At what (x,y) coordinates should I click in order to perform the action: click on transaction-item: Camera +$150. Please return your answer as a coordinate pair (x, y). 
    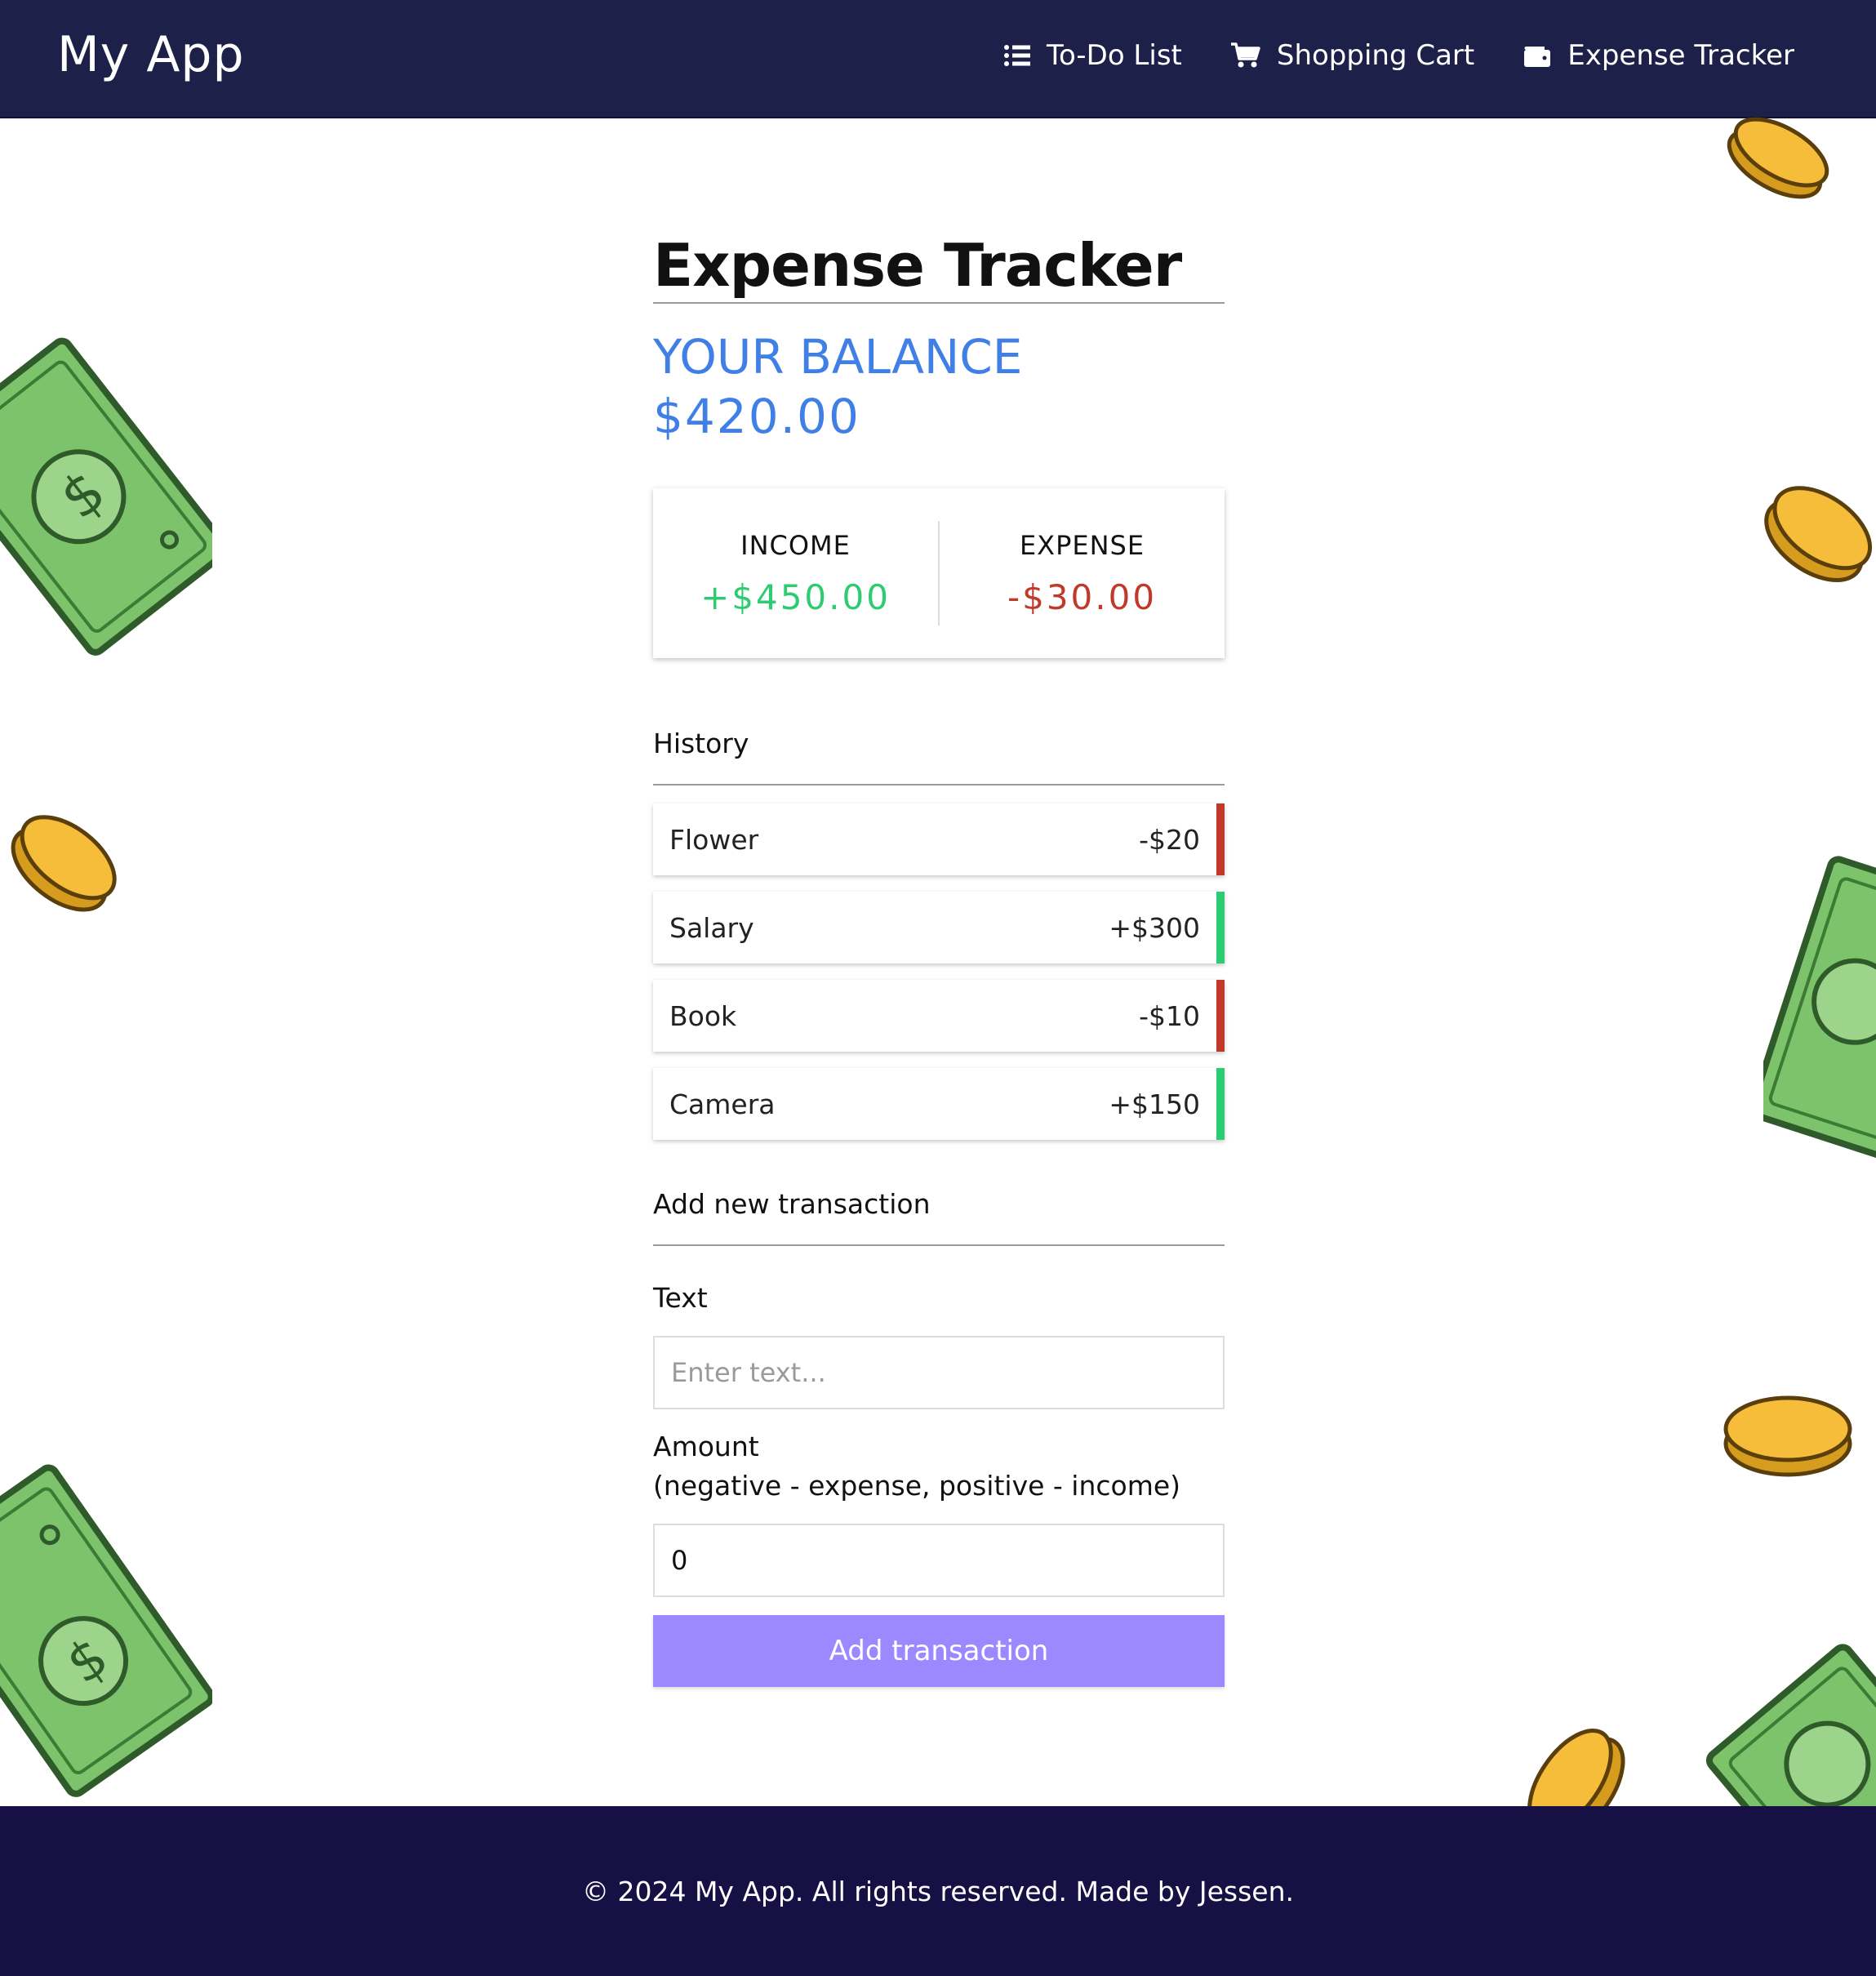
    Looking at the image, I should click on (939, 1104).